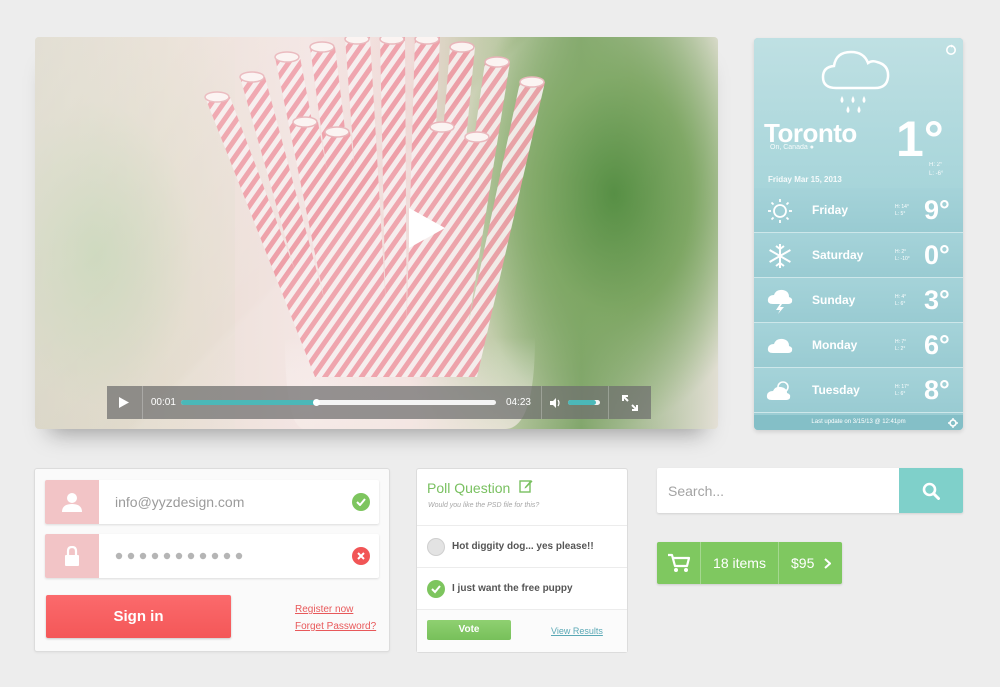 This screenshot has width=1000, height=687. I want to click on search-bar, so click(810, 490).